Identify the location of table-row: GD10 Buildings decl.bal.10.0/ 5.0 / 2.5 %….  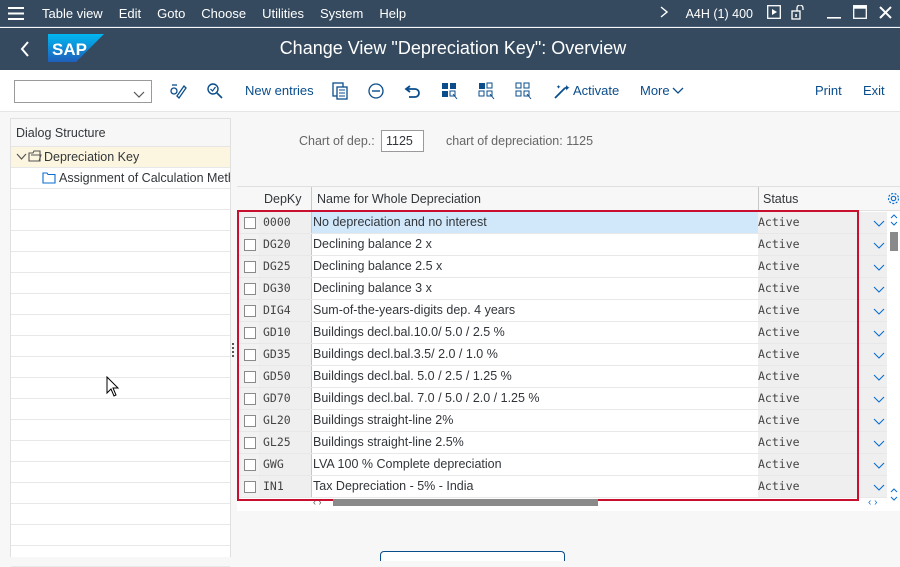
(562, 333).